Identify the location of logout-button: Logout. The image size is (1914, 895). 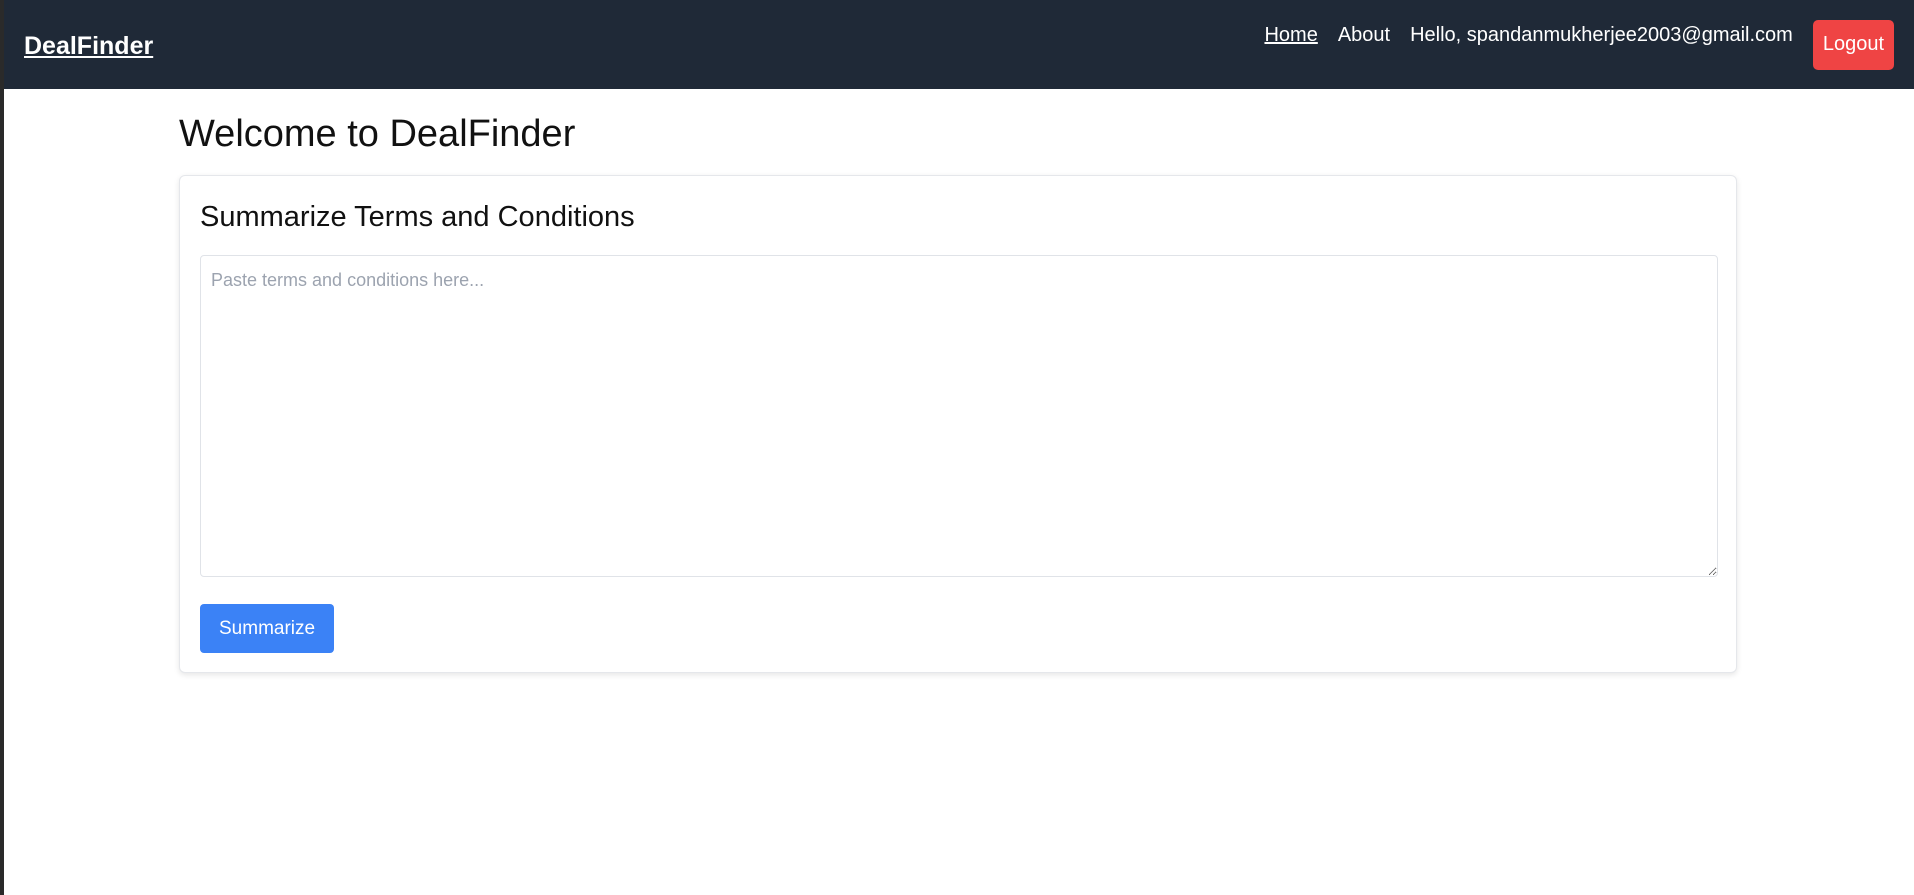
(1853, 44).